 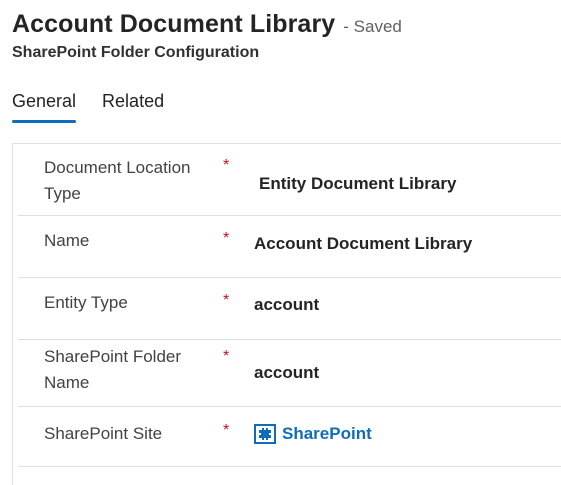 I want to click on field-row-entity-type: Entity Type * account, so click(x=289, y=309).